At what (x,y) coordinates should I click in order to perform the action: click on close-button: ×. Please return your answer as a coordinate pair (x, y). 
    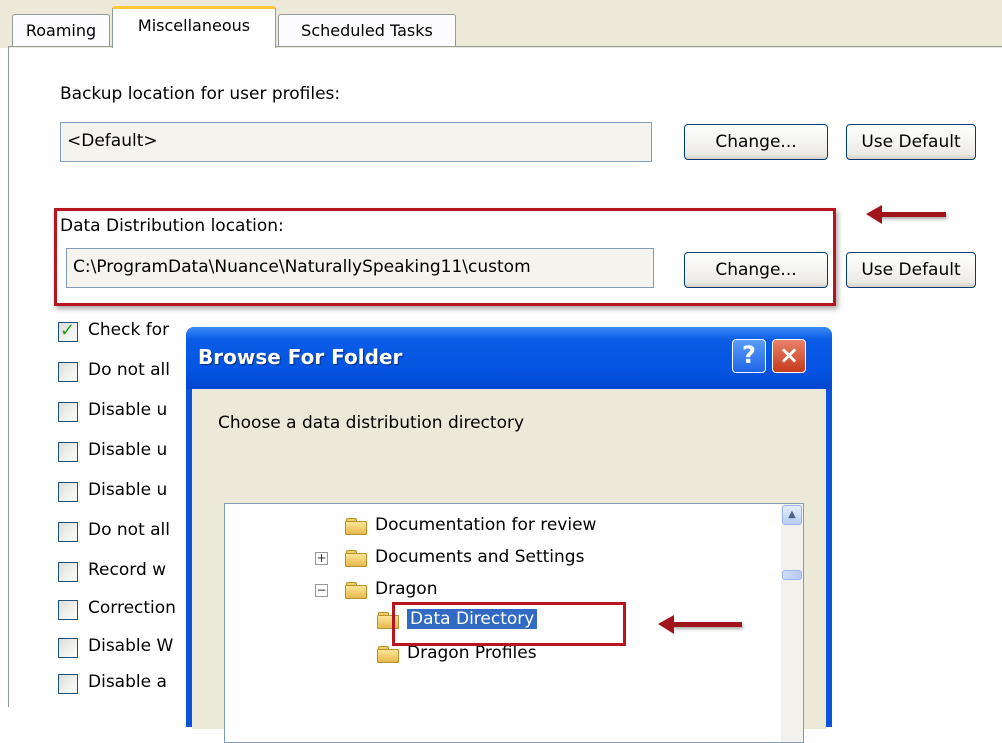
    Looking at the image, I should click on (789, 356).